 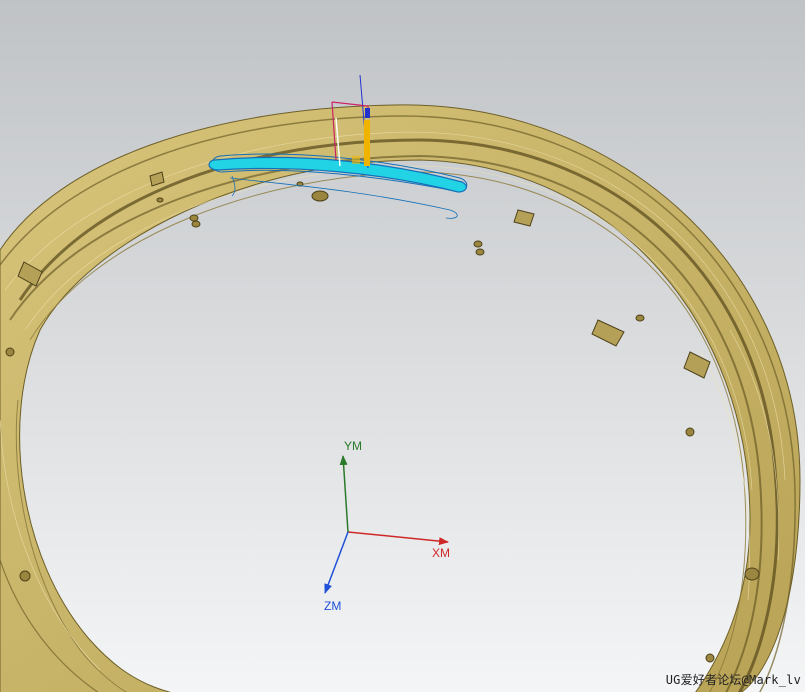 I want to click on z-axis-label: ZM, so click(x=332, y=606).